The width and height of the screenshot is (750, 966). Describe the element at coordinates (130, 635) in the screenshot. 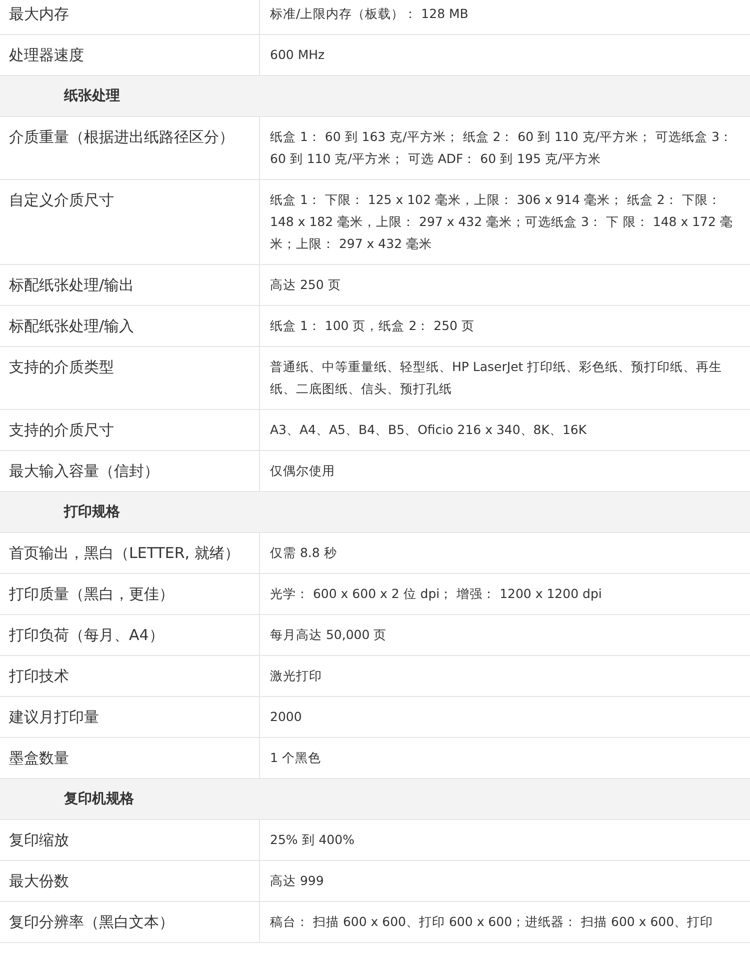

I see `spec-label: 打印负荷（每月、A4）` at that location.